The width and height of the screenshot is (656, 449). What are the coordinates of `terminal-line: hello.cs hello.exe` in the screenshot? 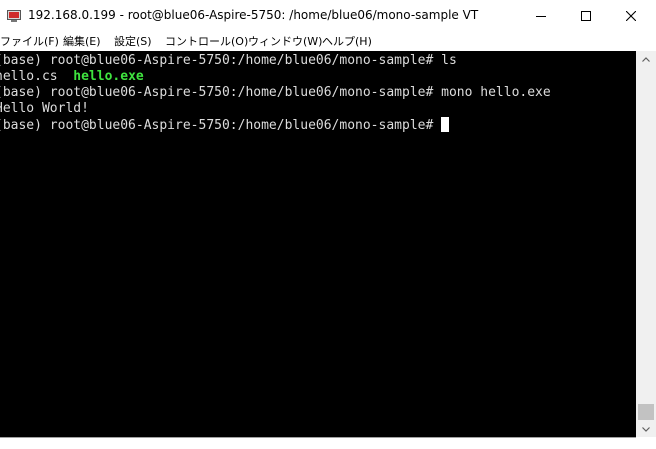 It's located at (72, 77).